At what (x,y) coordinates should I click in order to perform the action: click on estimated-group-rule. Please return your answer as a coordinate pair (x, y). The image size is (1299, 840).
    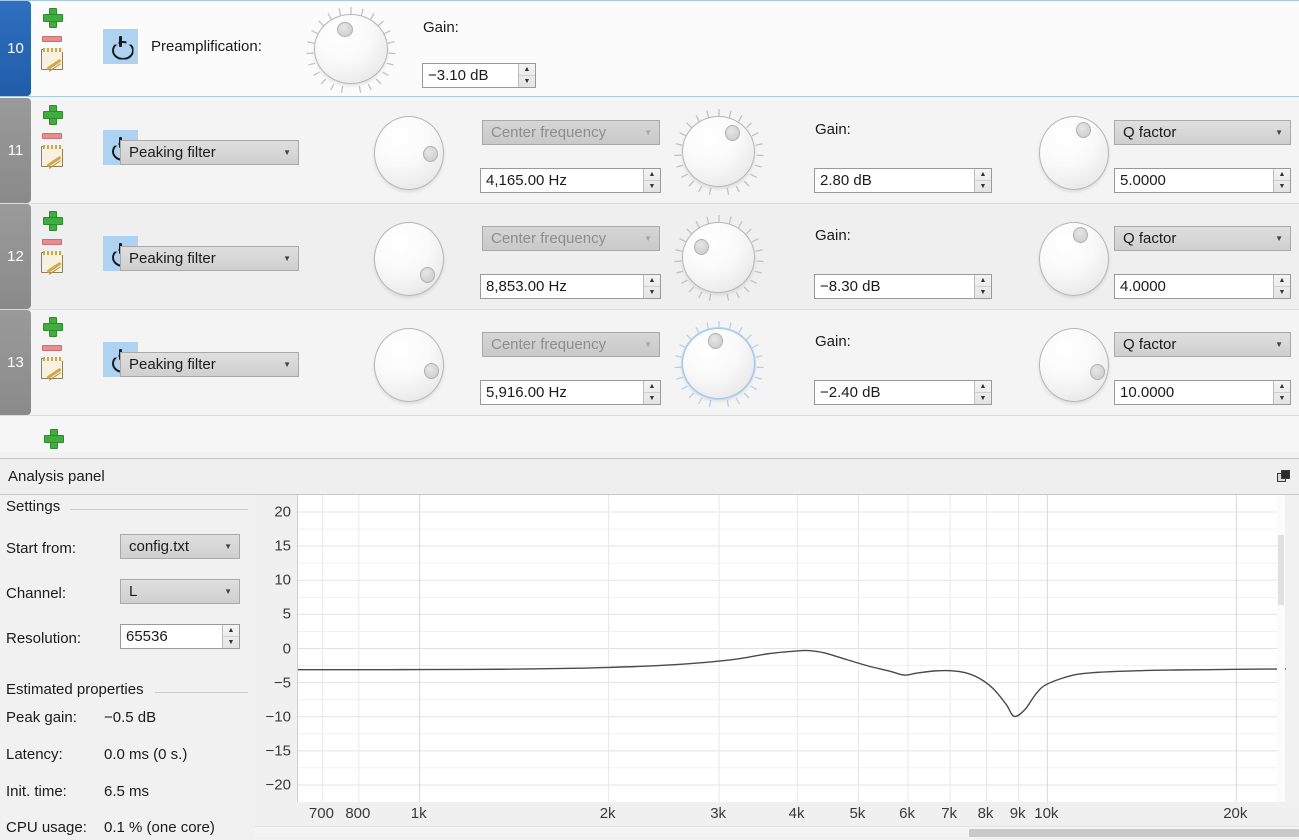
    Looking at the image, I should click on (201, 692).